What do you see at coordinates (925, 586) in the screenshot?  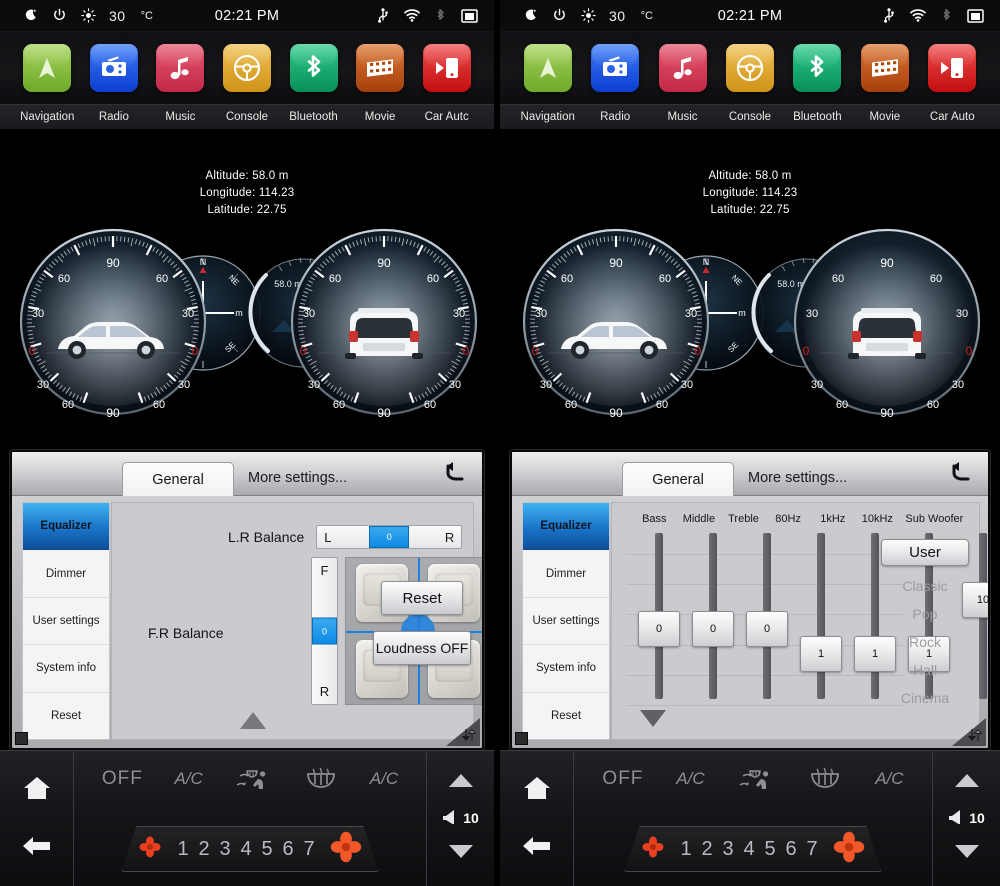 I see `preset-classic: Classic` at bounding box center [925, 586].